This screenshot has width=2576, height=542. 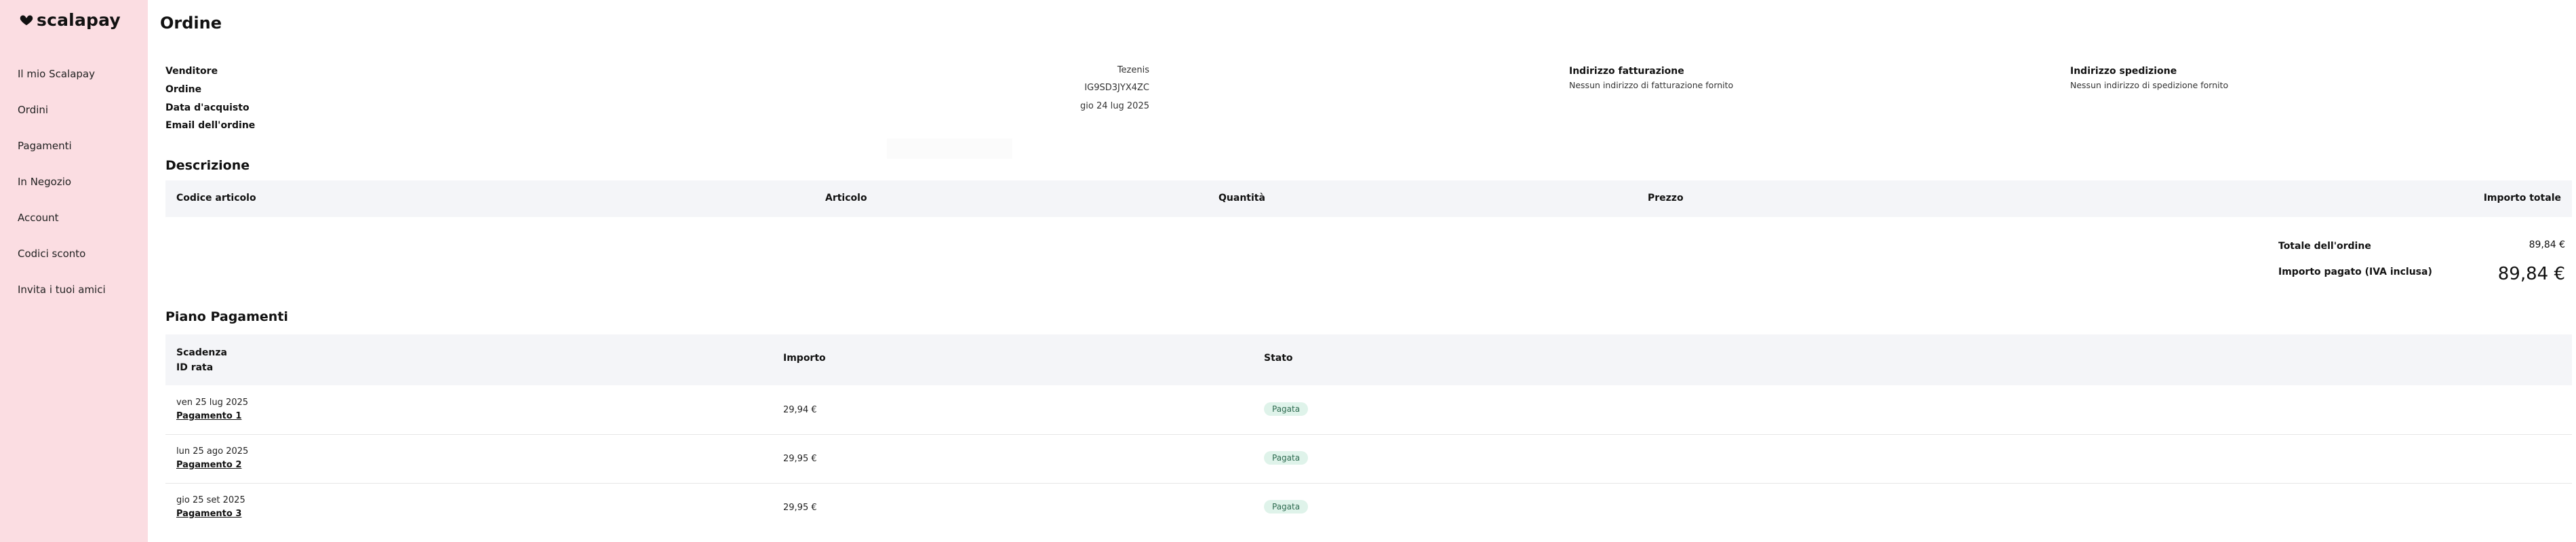 I want to click on sidebar-item-ordini: Ordini, so click(x=74, y=120).